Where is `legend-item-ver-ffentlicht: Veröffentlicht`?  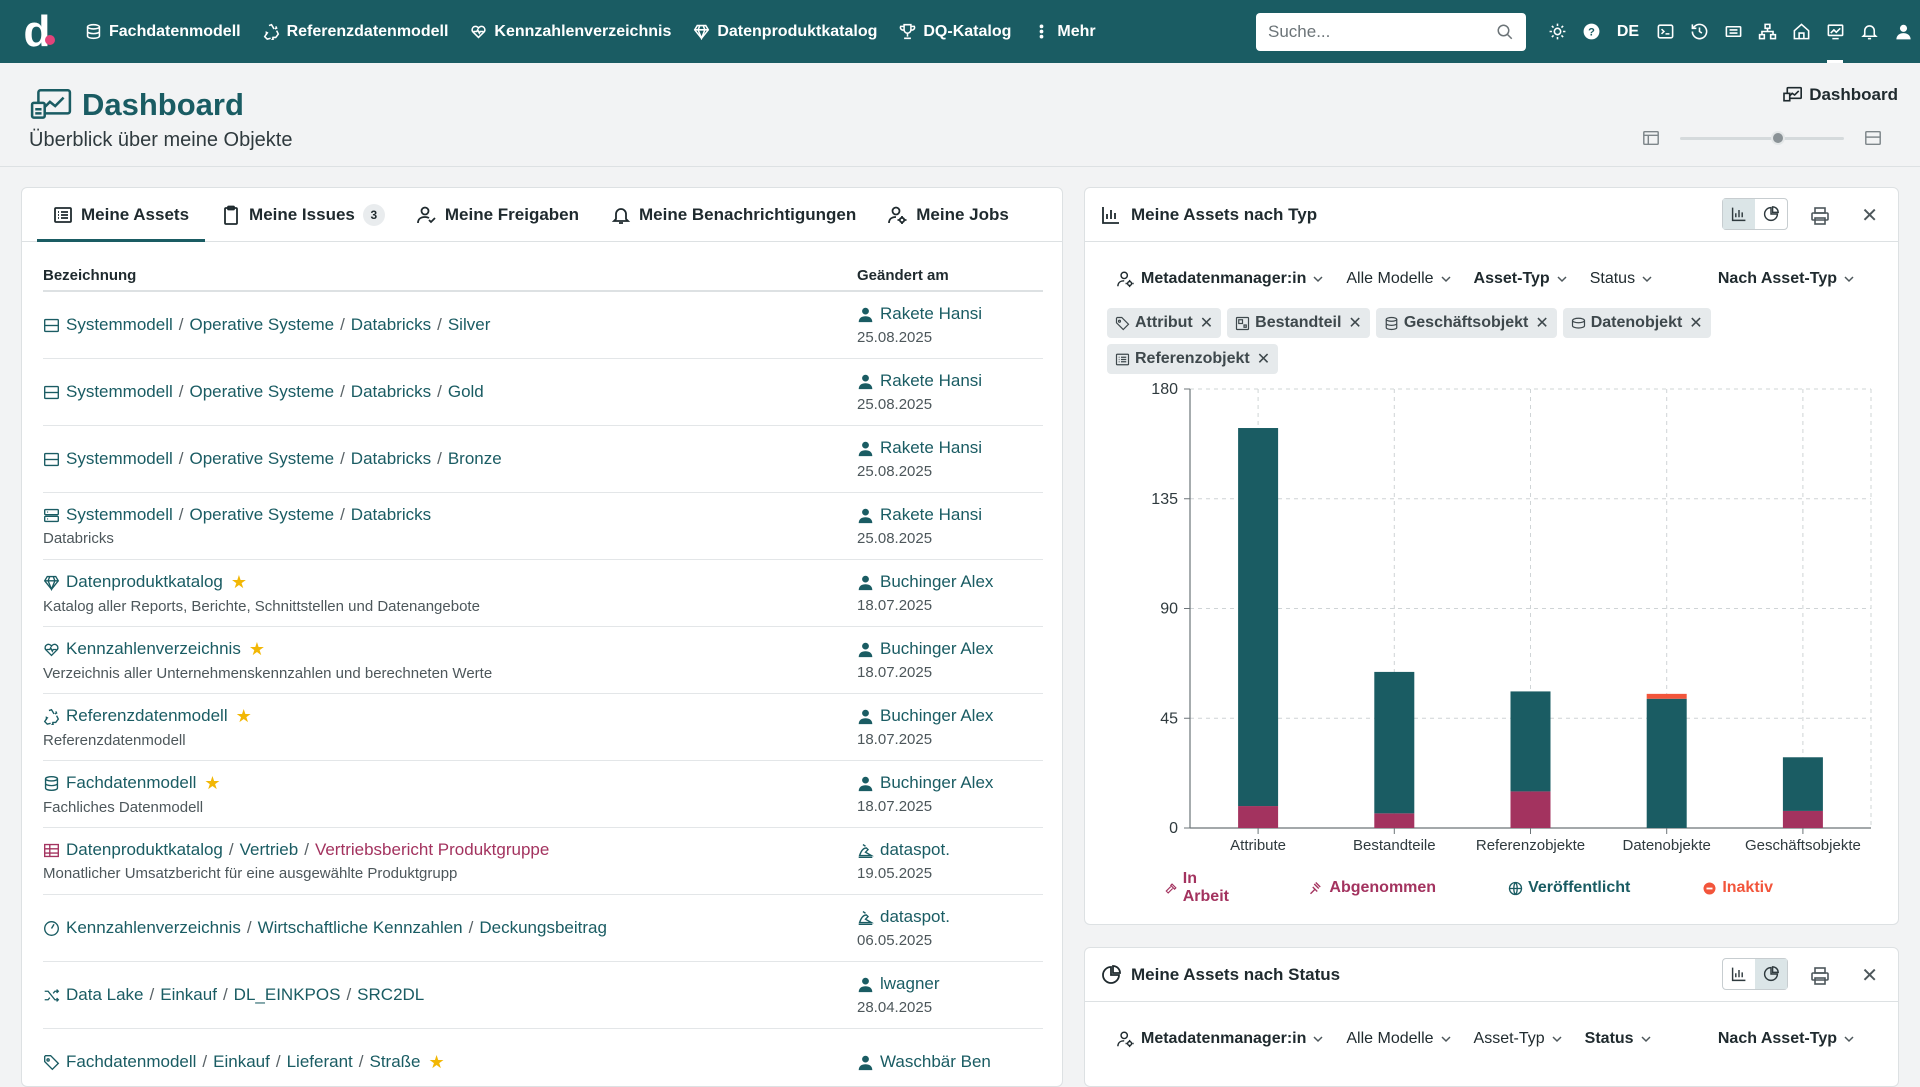 legend-item-ver-ffentlicht: Veröffentlicht is located at coordinates (1569, 888).